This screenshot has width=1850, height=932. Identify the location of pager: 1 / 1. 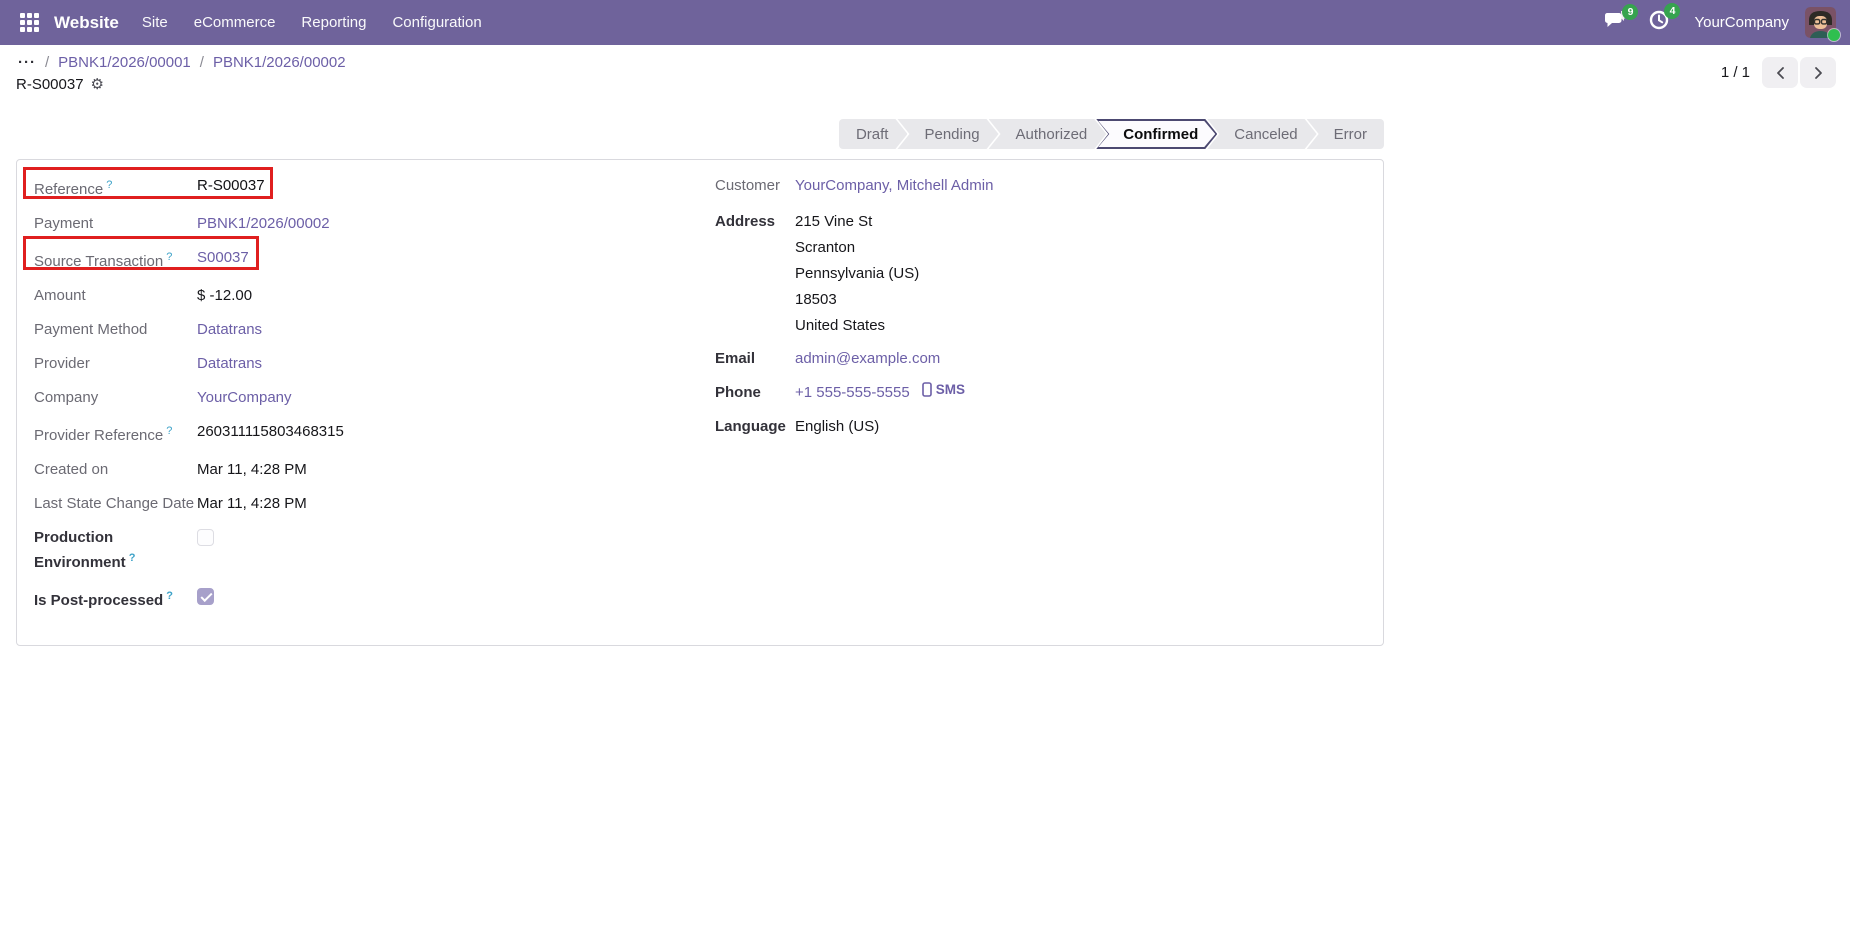
(1778, 72).